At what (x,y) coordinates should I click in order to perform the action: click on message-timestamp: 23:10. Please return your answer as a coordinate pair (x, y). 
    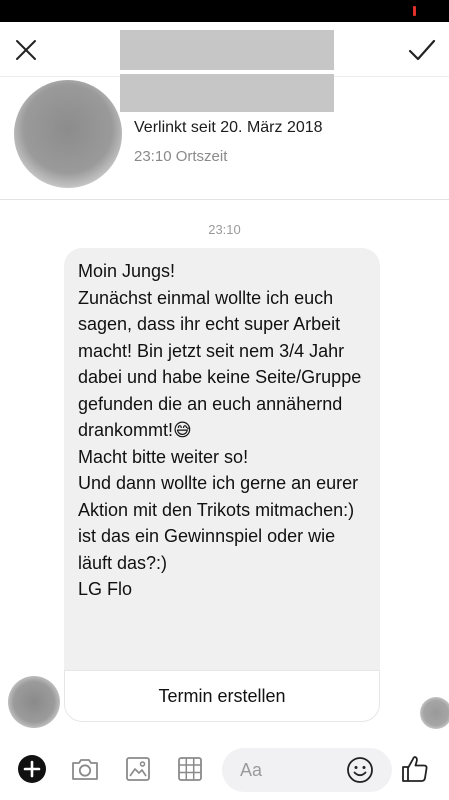
    Looking at the image, I should click on (224, 229).